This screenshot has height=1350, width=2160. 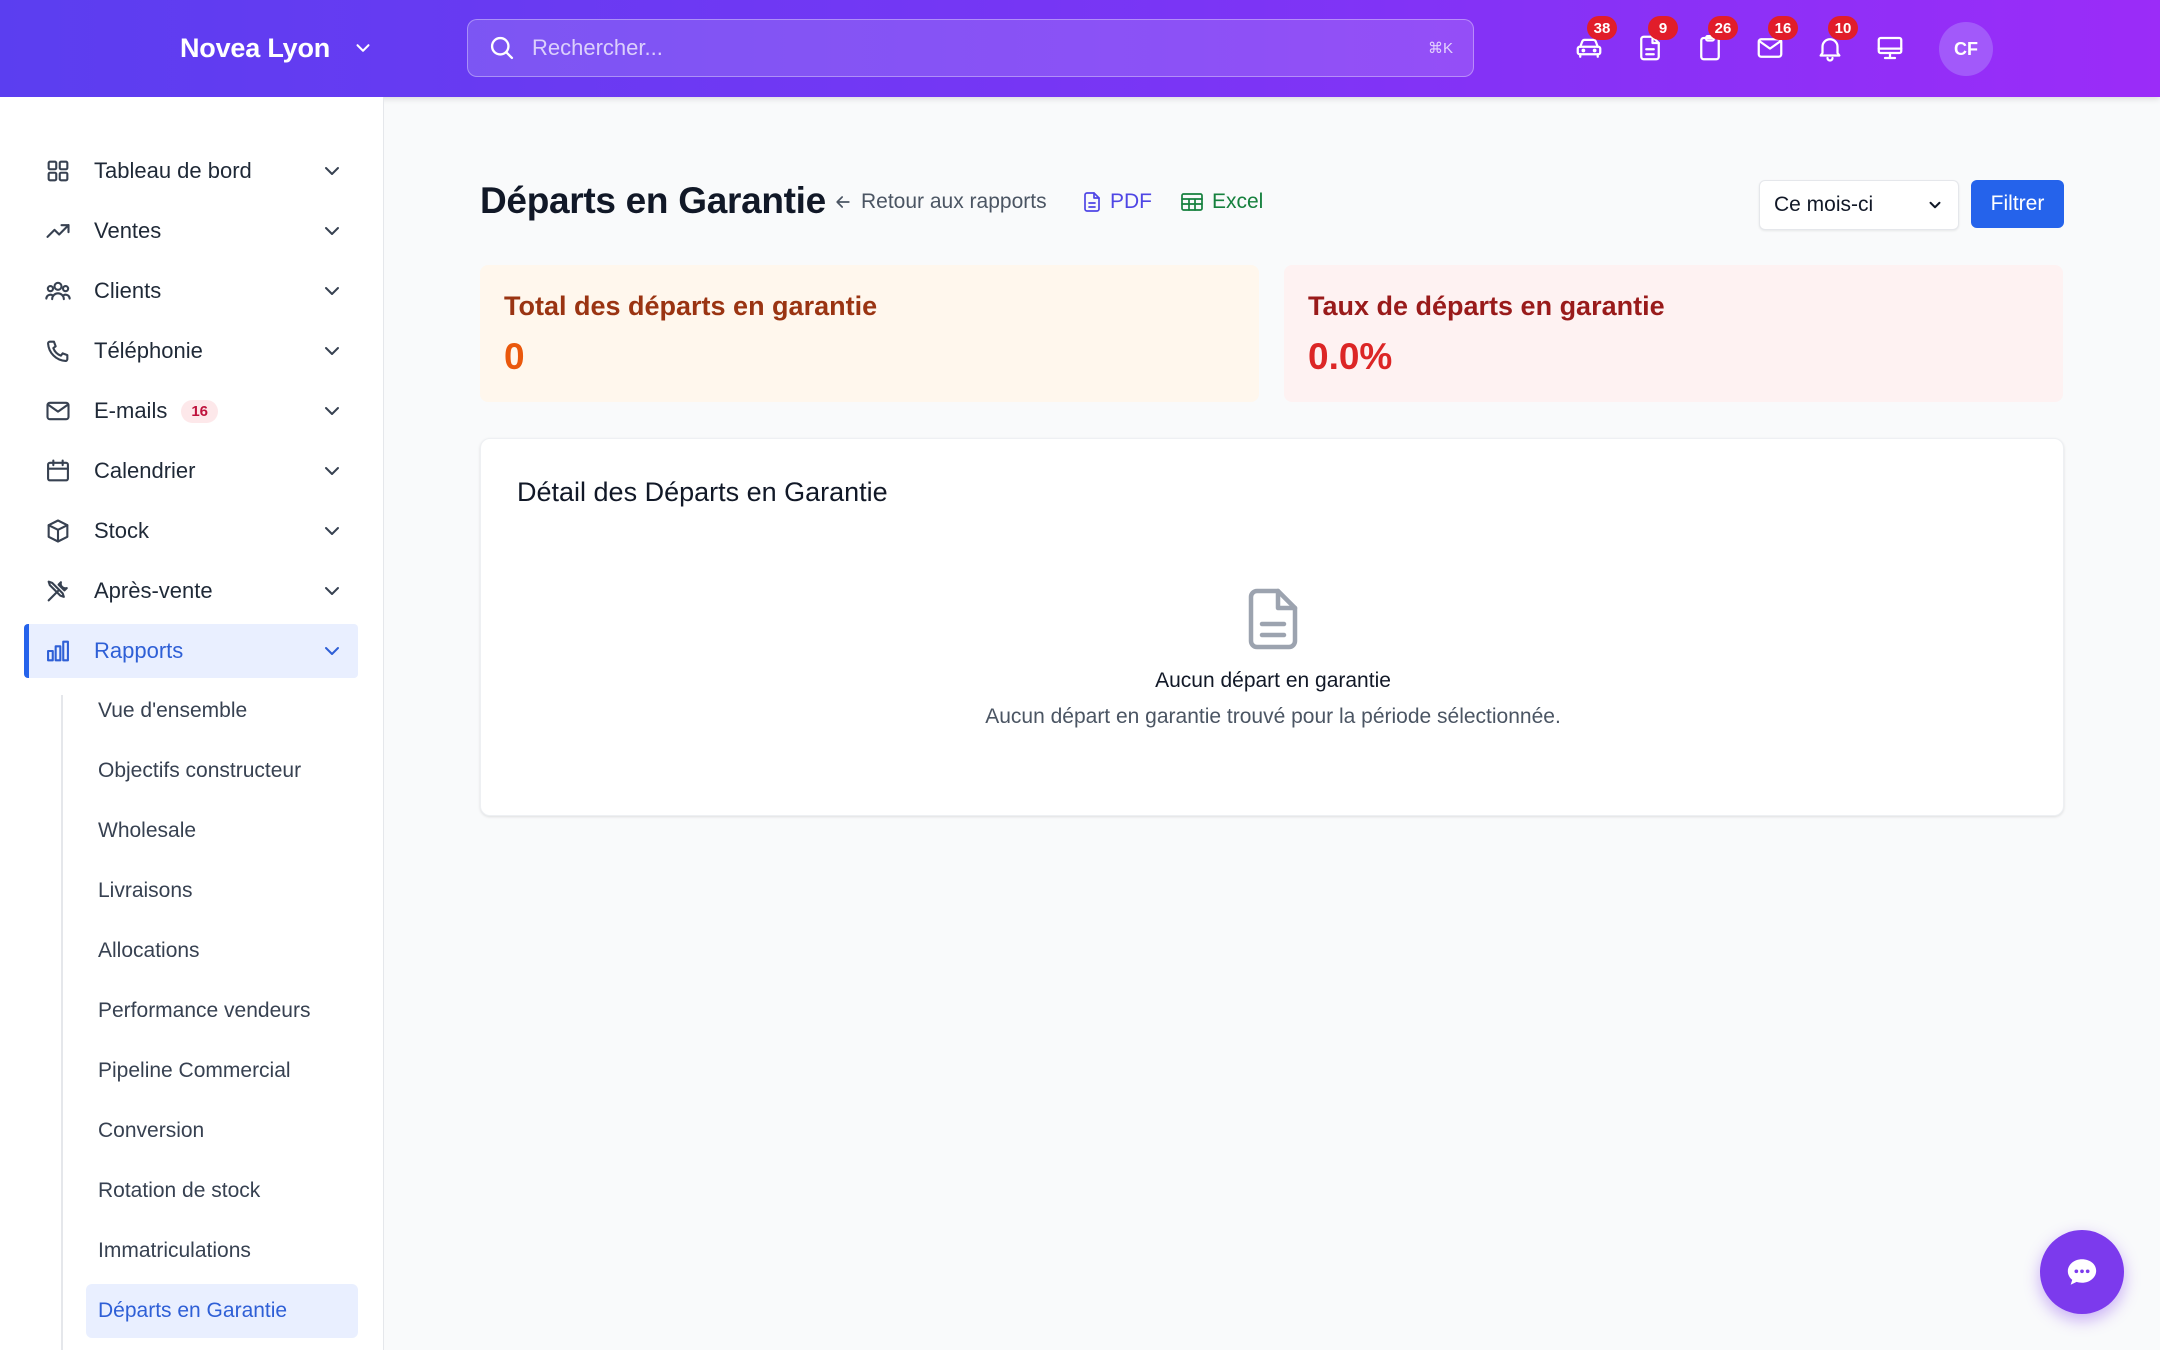 I want to click on chat-bubble-icon, so click(x=2082, y=1272).